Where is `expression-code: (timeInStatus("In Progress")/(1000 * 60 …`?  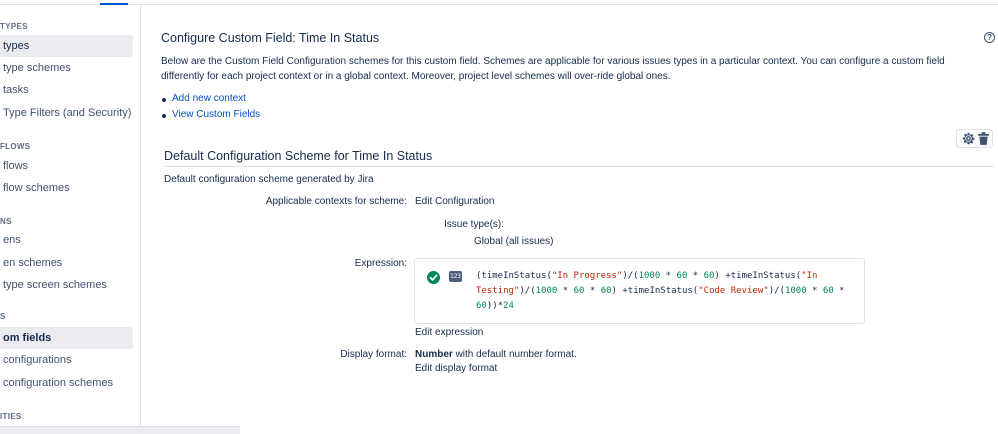 expression-code: (timeInStatus("In Progress")/(1000 * 60 … is located at coordinates (666, 291).